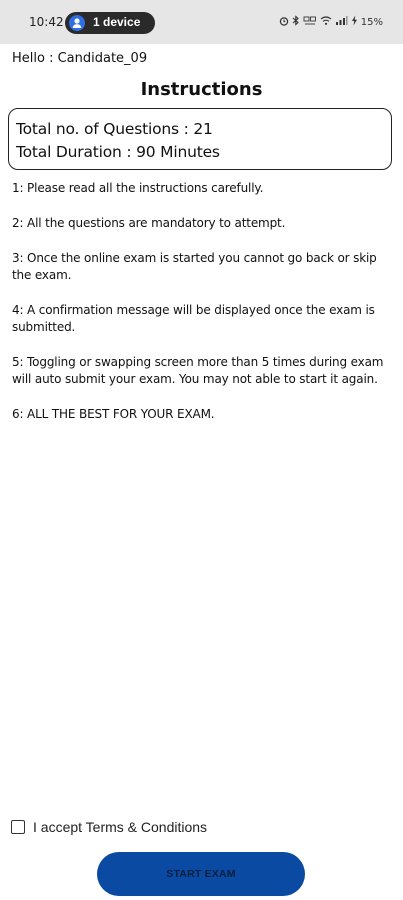  What do you see at coordinates (77, 23) in the screenshot?
I see `person-icon` at bounding box center [77, 23].